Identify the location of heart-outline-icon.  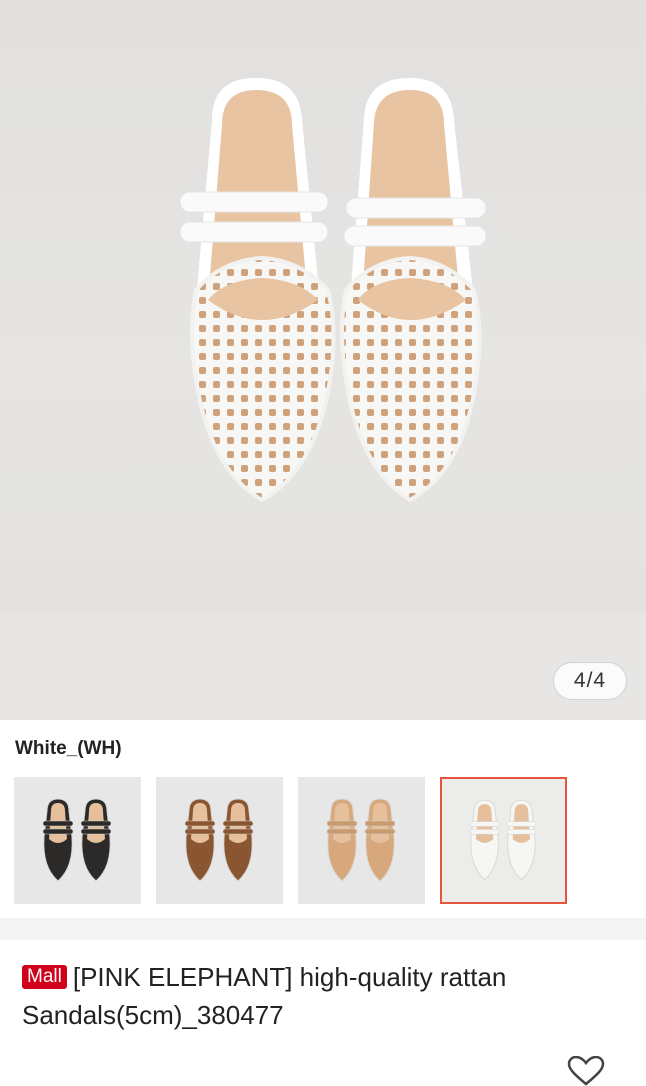
(586, 1071).